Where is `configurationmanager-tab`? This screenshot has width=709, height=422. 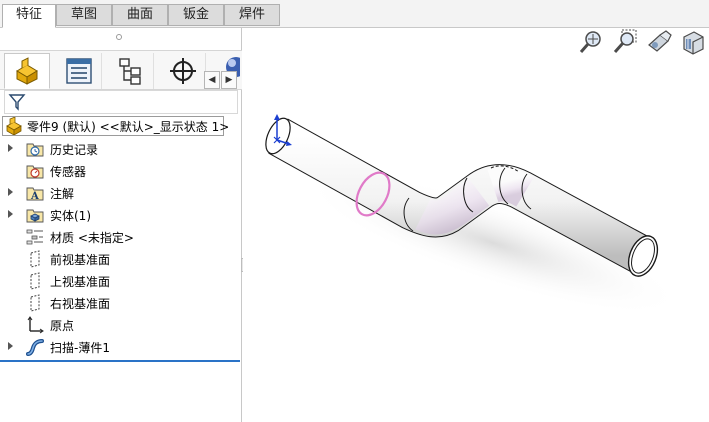
configurationmanager-tab is located at coordinates (131, 71).